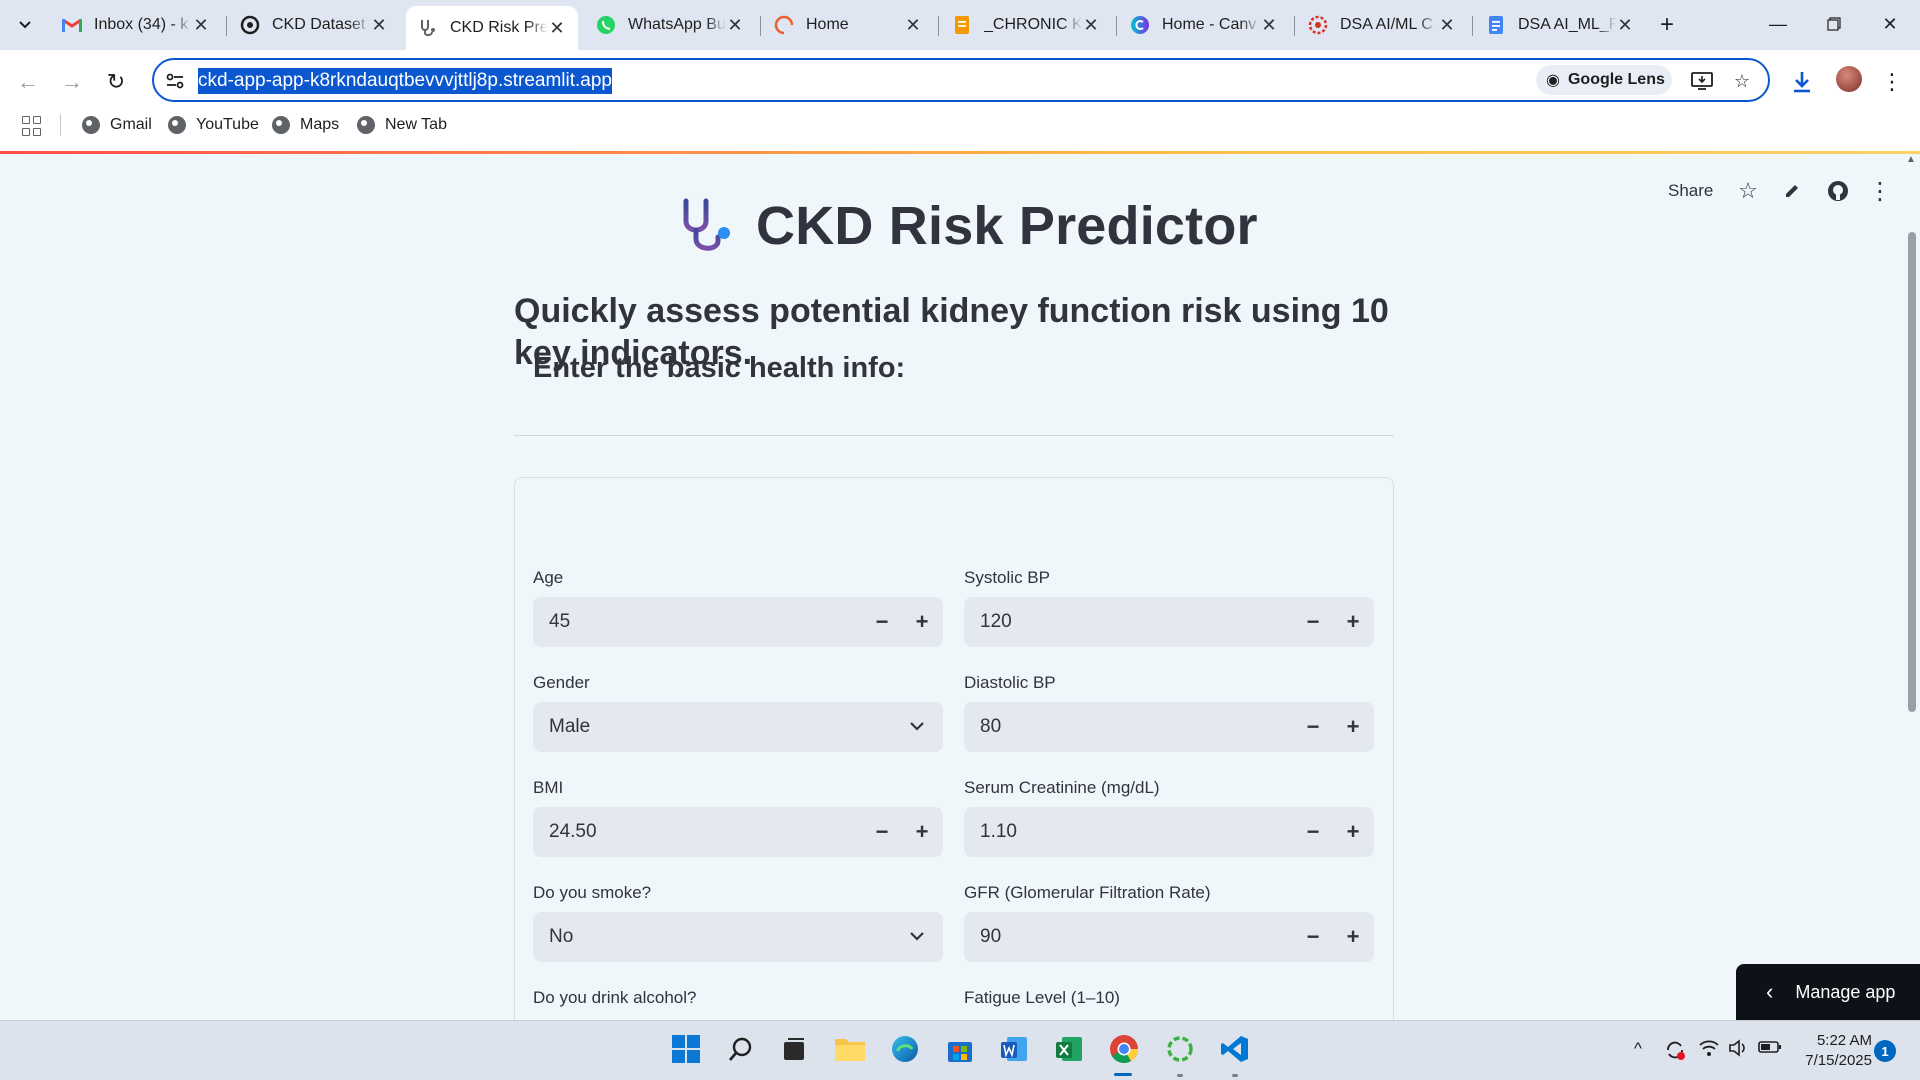 The image size is (1920, 1080). What do you see at coordinates (1828, 992) in the screenshot?
I see `manage-app-button: ‹ Manage app` at bounding box center [1828, 992].